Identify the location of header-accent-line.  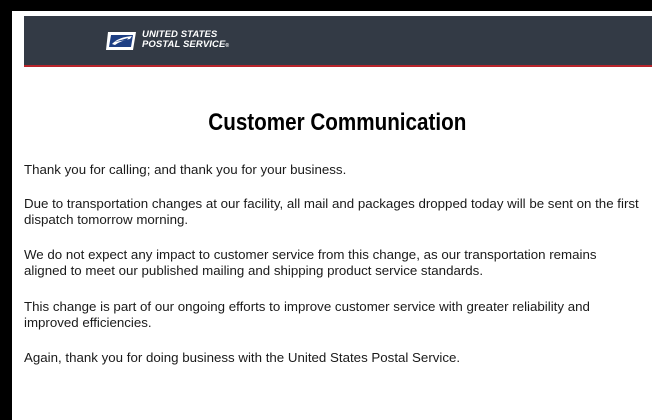
(338, 66).